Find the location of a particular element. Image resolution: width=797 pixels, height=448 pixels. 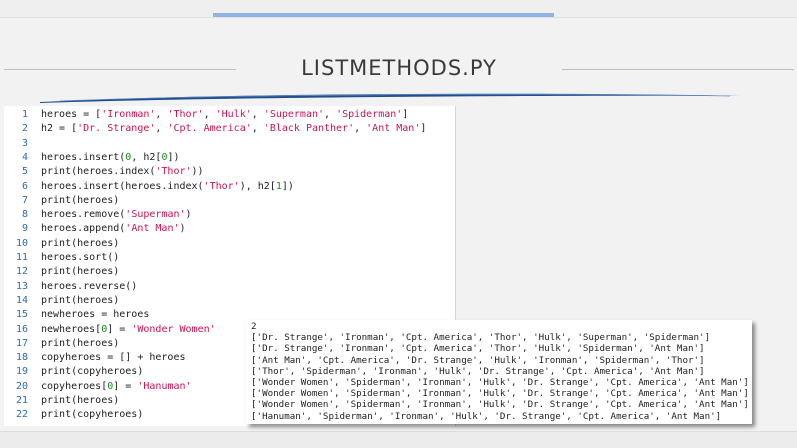

line-number: 22 is located at coordinates (21, 415).